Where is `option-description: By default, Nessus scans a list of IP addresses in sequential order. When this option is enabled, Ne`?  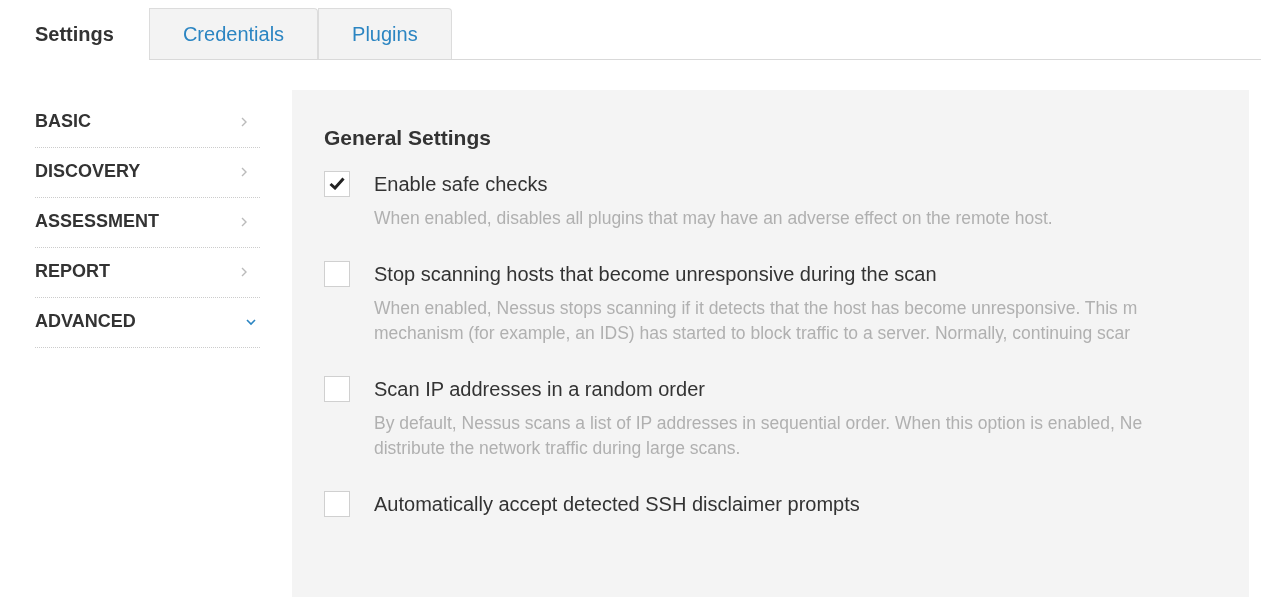 option-description: By default, Nessus scans a list of IP addresses in sequential order. When this option is enabled, Ne is located at coordinates (758, 423).